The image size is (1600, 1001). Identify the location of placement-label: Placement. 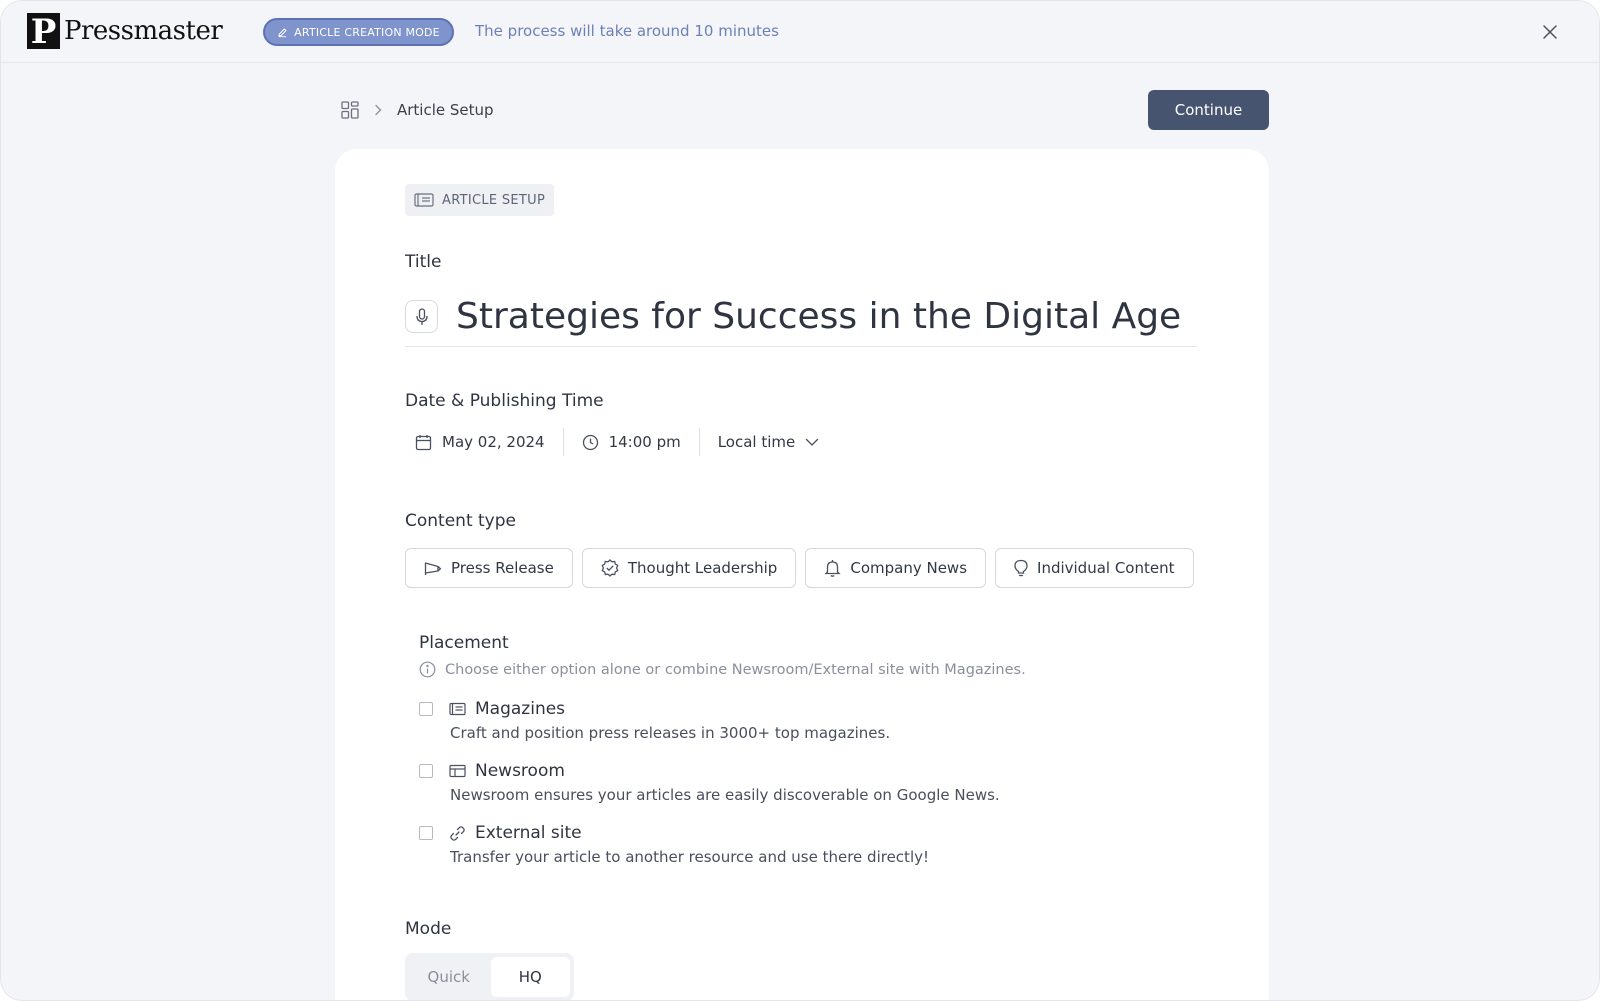
(464, 643).